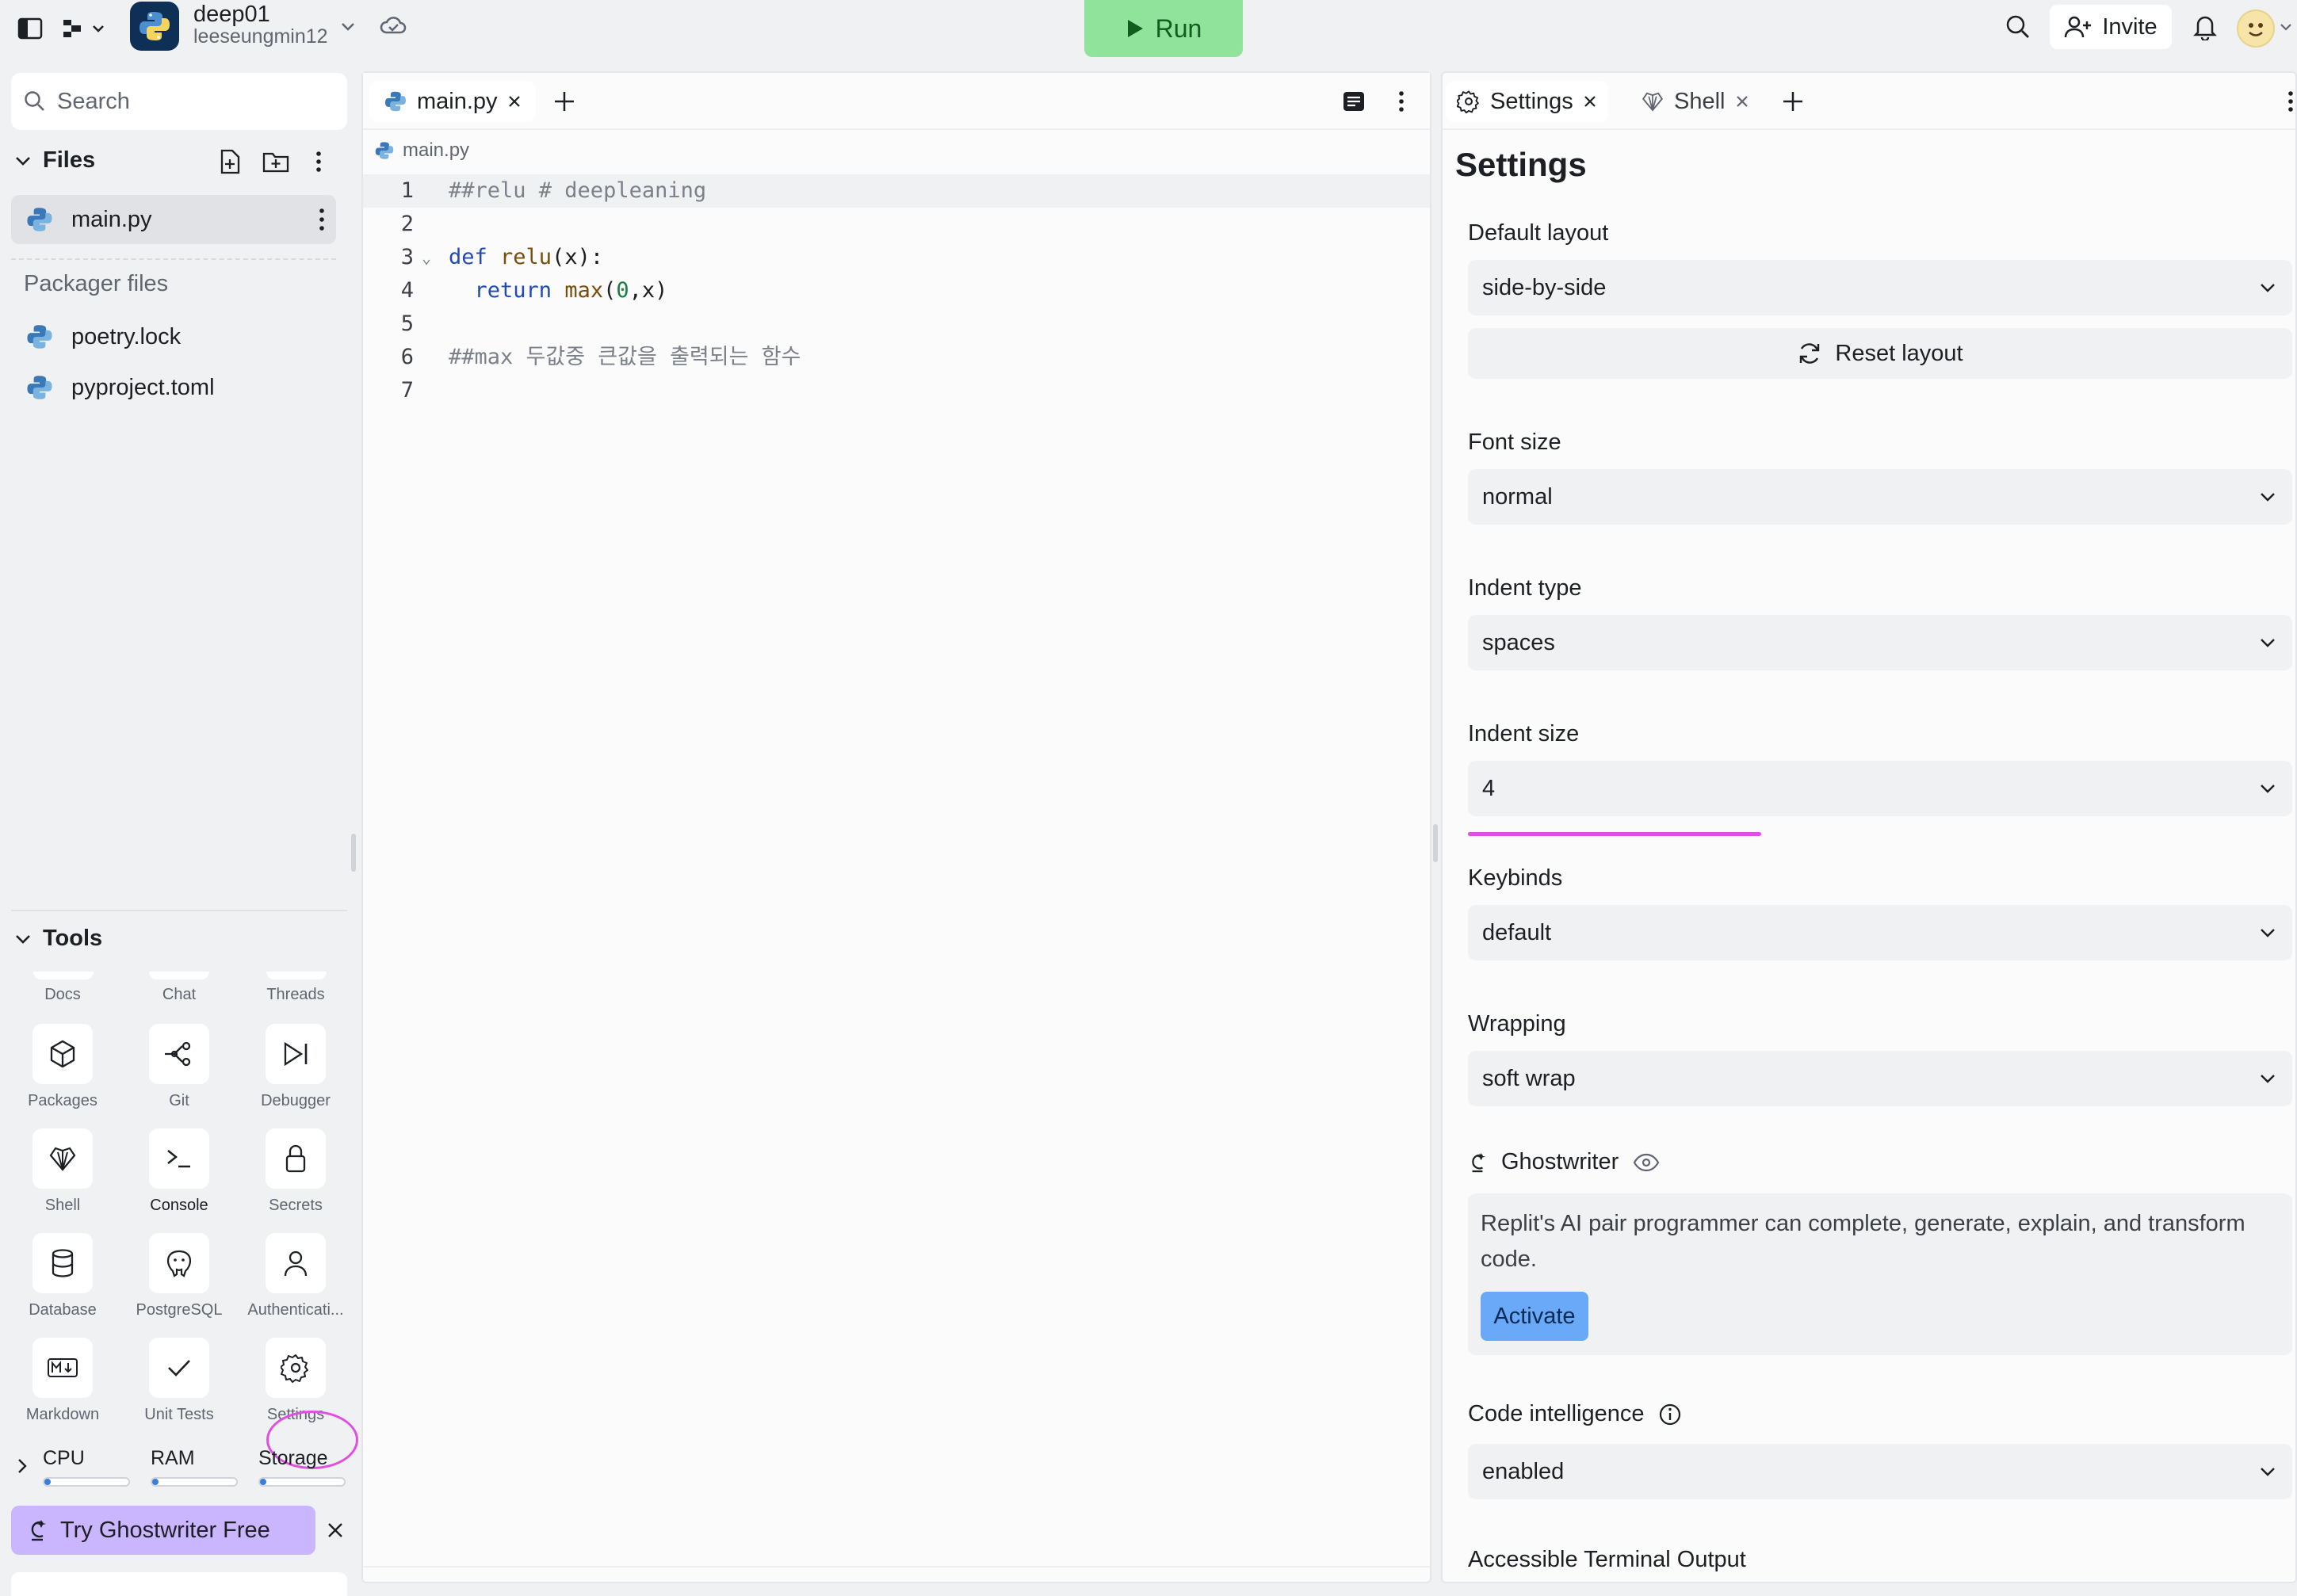 The height and width of the screenshot is (1596, 2297). I want to click on chevron-right-icon, so click(22, 1466).